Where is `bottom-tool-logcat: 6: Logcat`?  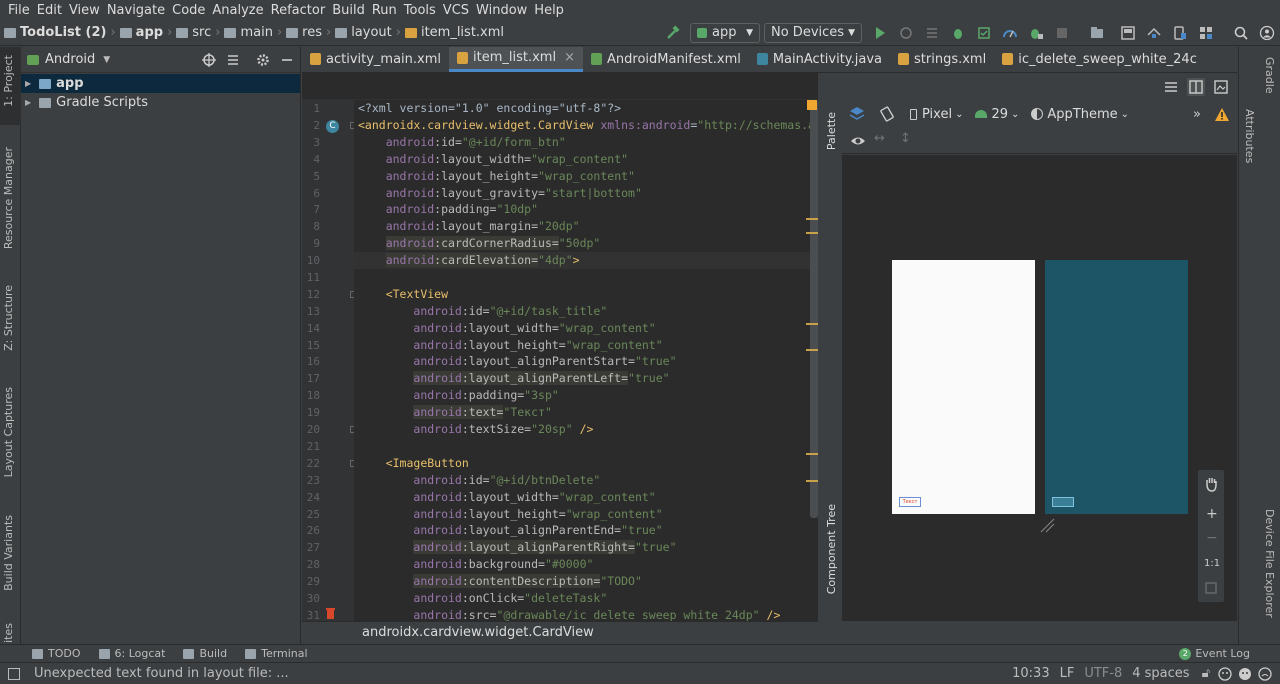 bottom-tool-logcat: 6: Logcat is located at coordinates (131, 653).